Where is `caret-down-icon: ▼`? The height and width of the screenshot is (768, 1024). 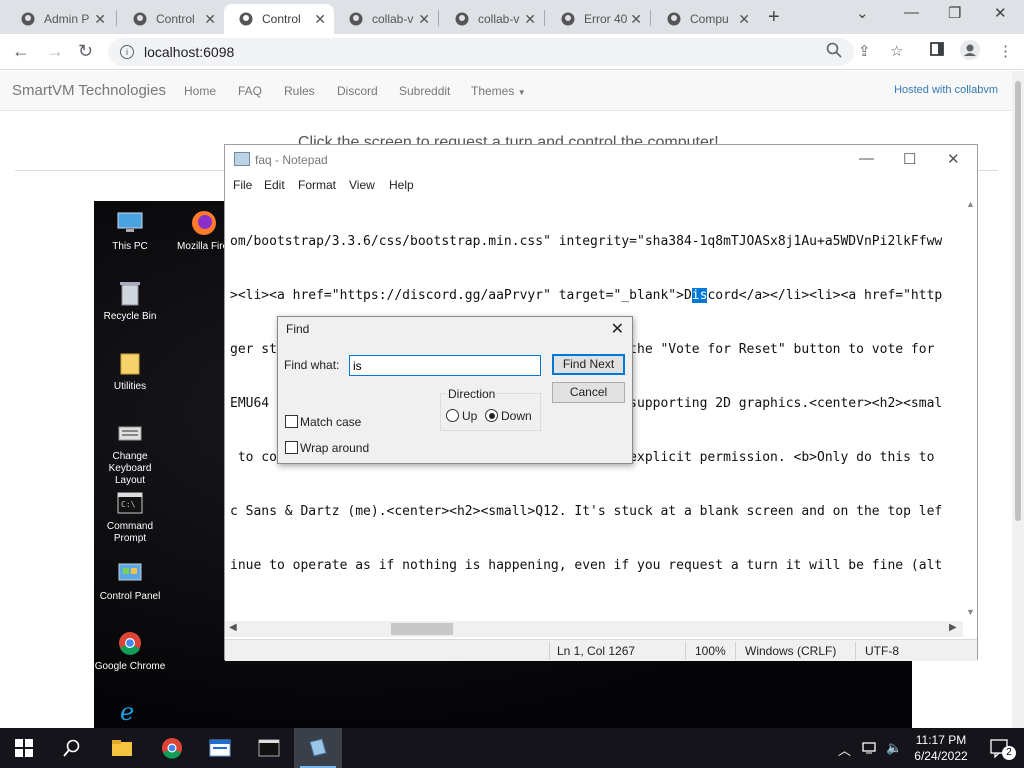 caret-down-icon: ▼ is located at coordinates (521, 92).